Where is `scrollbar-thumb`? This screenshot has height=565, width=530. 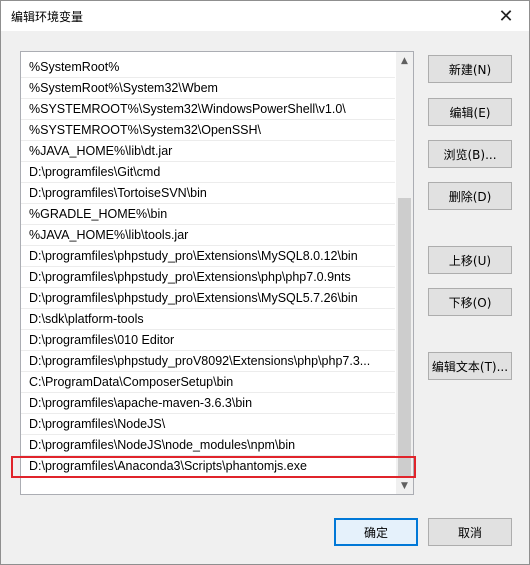
scrollbar-thumb is located at coordinates (404, 337).